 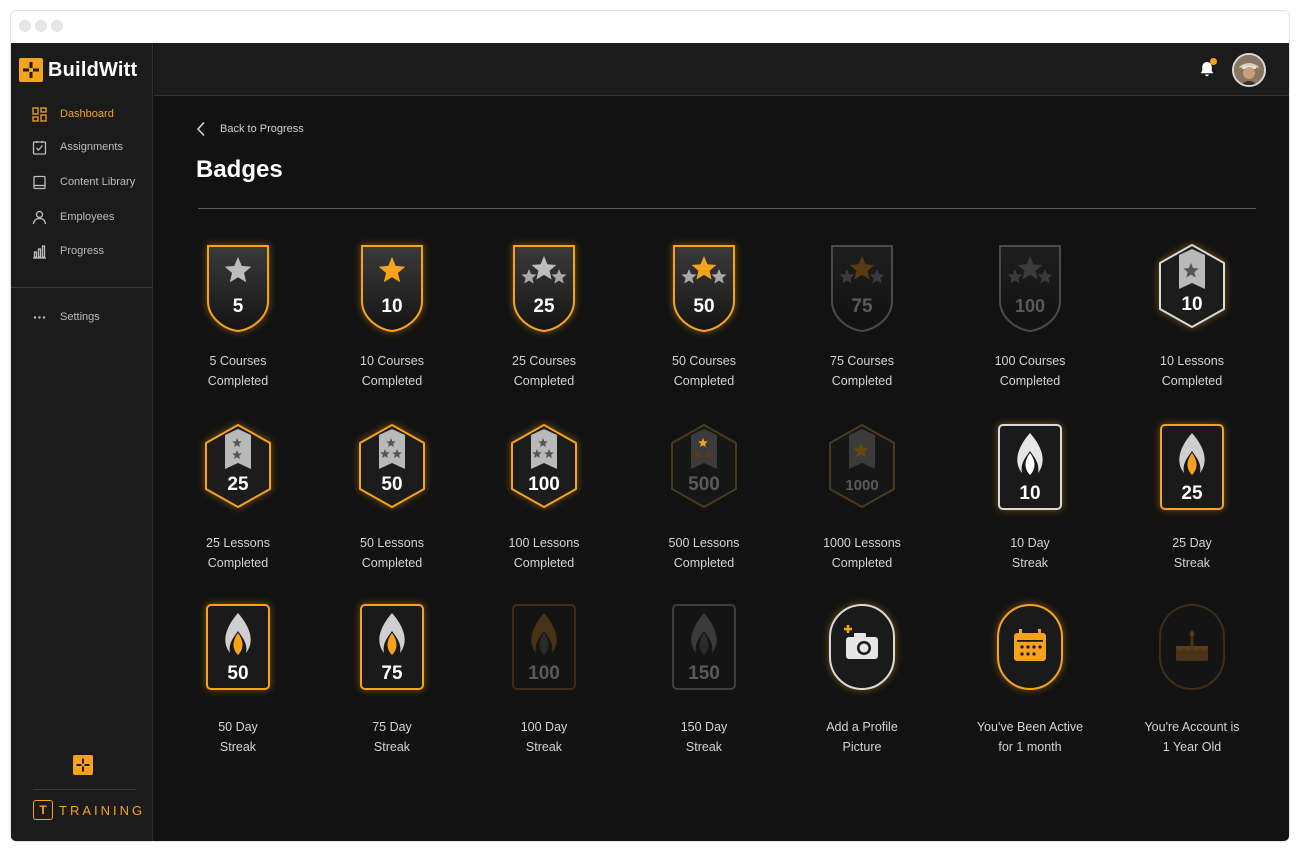 What do you see at coordinates (238, 647) in the screenshot?
I see `flame-icon: 50` at bounding box center [238, 647].